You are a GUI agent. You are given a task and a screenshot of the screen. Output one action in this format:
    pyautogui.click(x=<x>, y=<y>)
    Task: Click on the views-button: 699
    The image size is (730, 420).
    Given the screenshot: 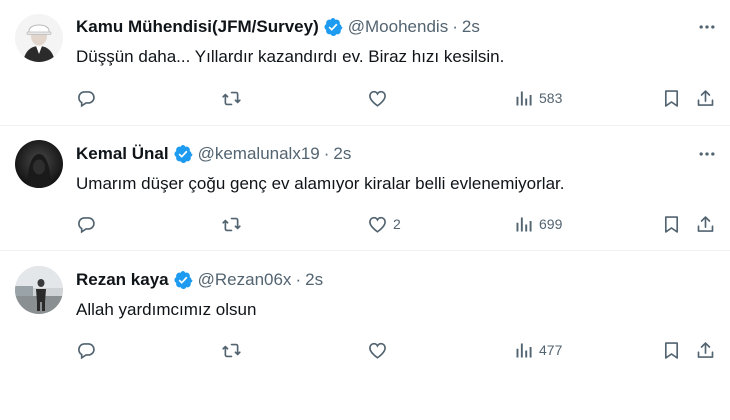 What is the action you would take?
    pyautogui.click(x=537, y=224)
    